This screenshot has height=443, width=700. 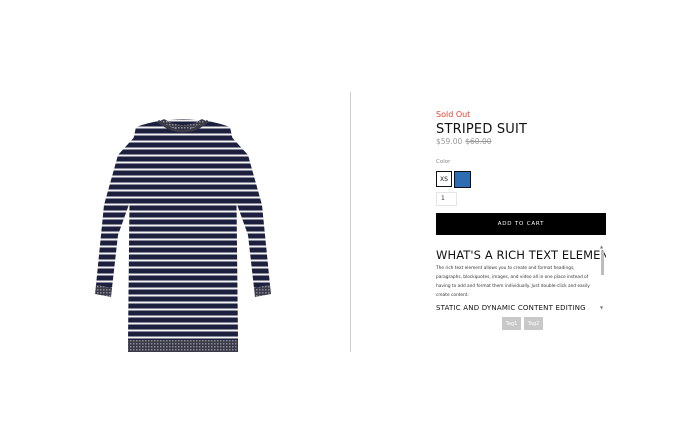 I want to click on tag-1: Tag1, so click(x=511, y=323).